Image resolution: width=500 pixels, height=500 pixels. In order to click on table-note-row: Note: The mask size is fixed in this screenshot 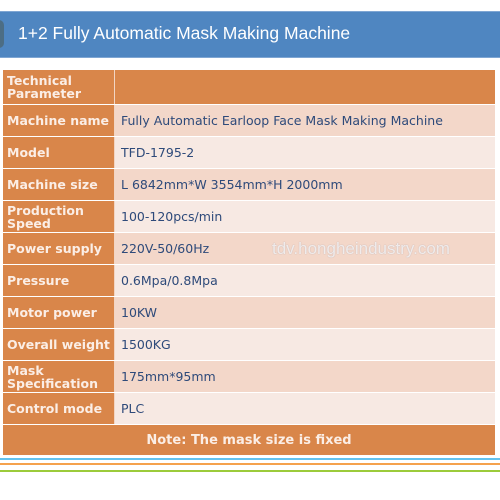, I will do `click(249, 440)`.